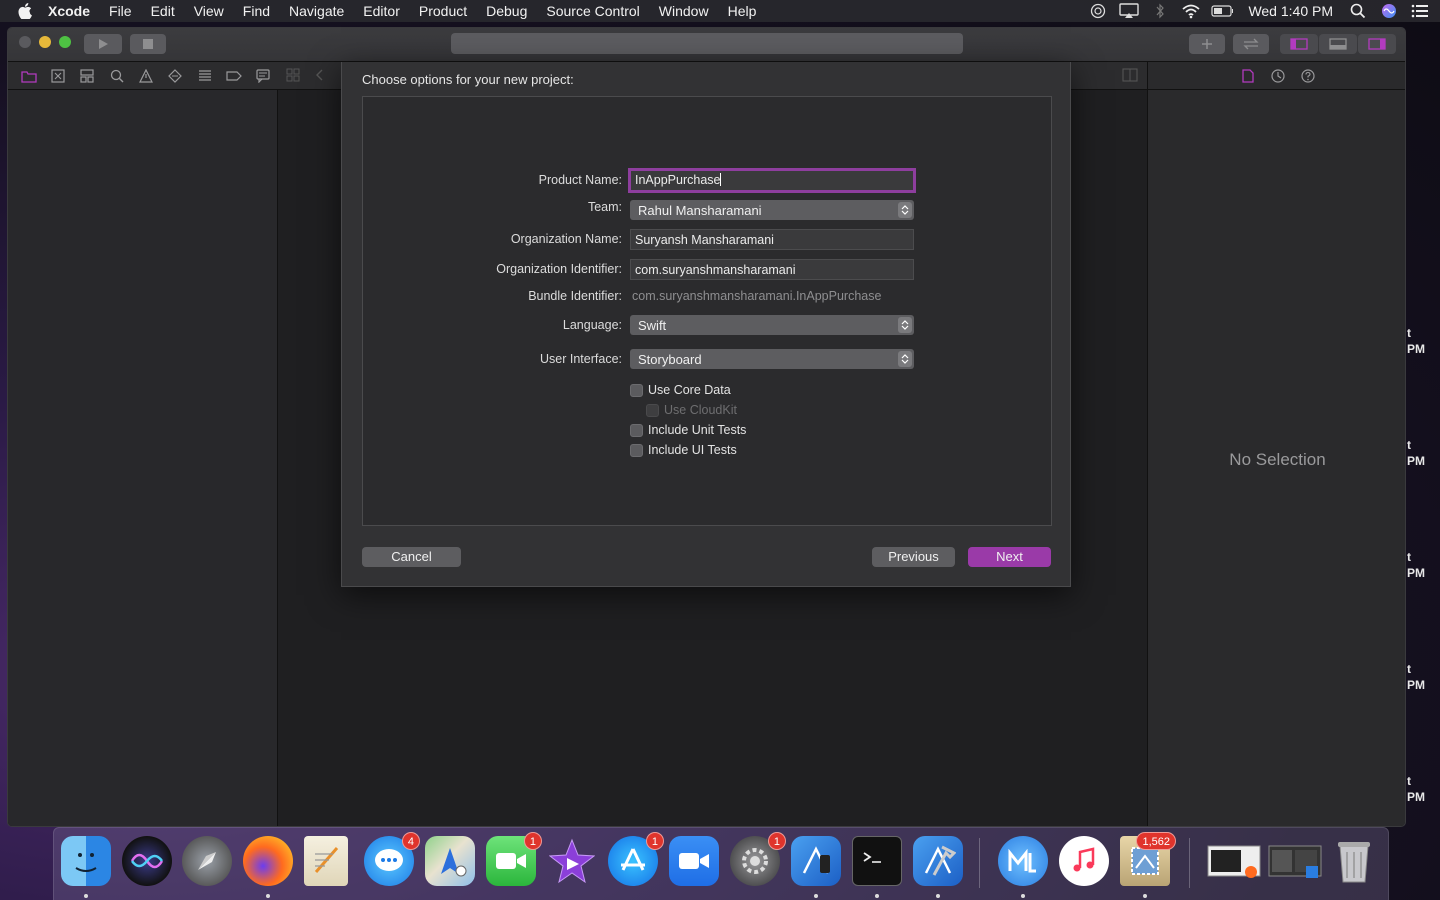 The width and height of the screenshot is (1440, 900). What do you see at coordinates (1129, 11) in the screenshot?
I see `airplay-icon` at bounding box center [1129, 11].